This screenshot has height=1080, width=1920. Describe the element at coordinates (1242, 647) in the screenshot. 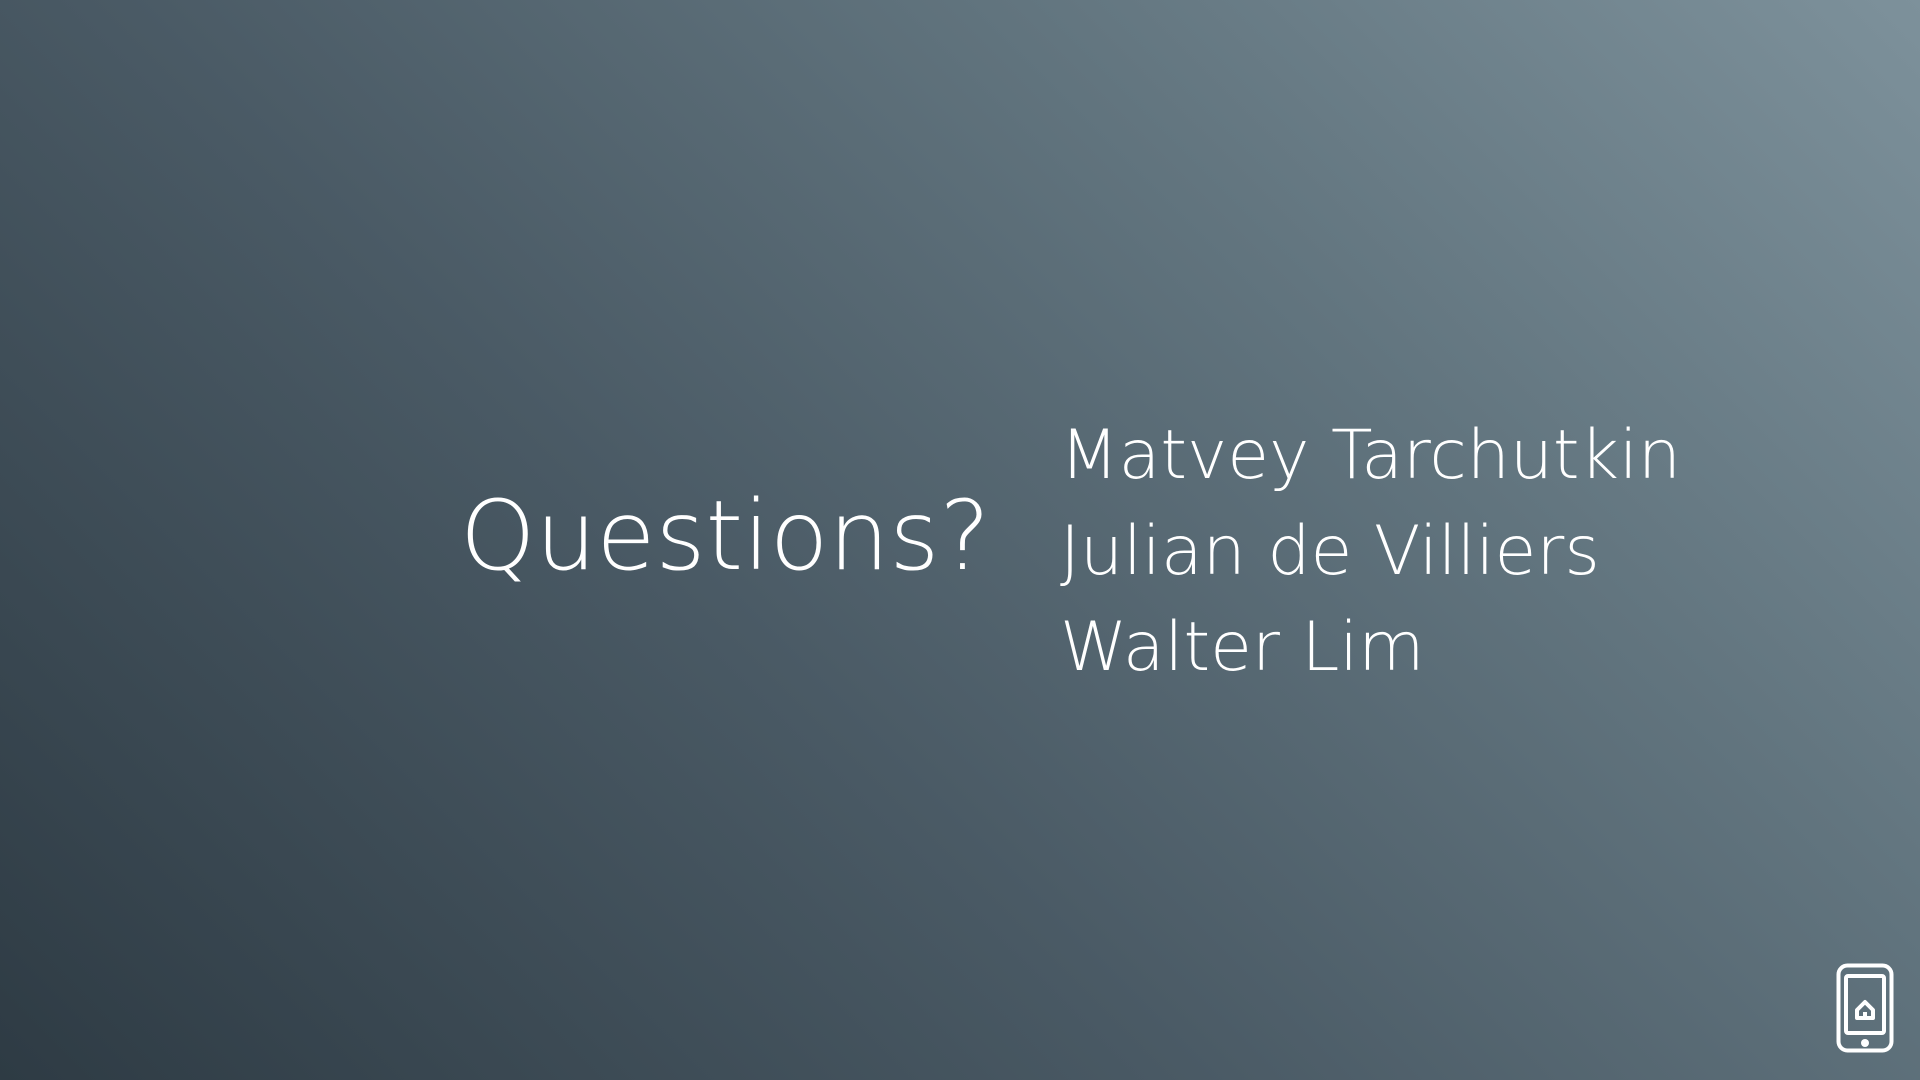

I see `presenter-name-3: Walter Lim` at that location.